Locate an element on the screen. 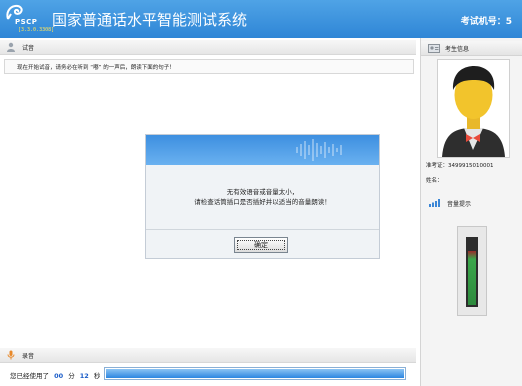 The width and height of the screenshot is (522, 386). instruction-text: 现在开始试音，请务必在听到 “嘟” 的一声后，朗读下面的句子！ is located at coordinates (96, 68).